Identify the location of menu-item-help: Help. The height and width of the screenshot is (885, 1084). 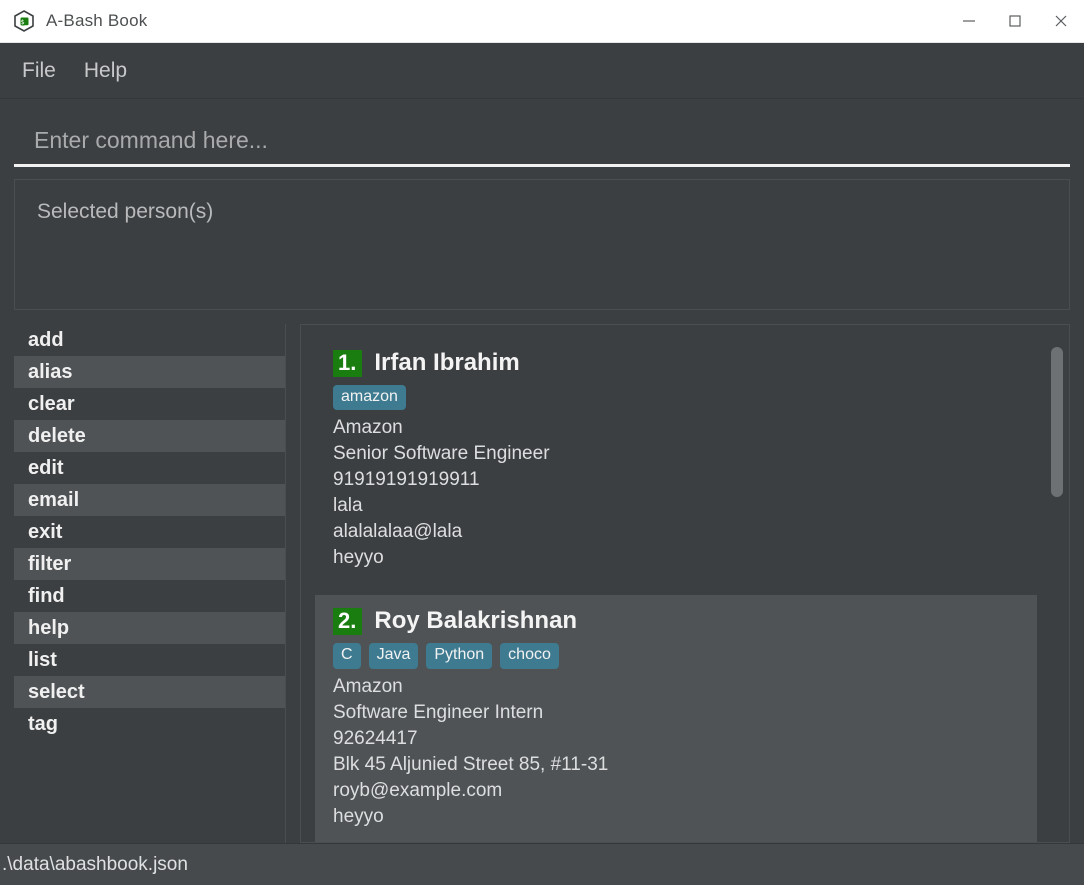
(105, 71).